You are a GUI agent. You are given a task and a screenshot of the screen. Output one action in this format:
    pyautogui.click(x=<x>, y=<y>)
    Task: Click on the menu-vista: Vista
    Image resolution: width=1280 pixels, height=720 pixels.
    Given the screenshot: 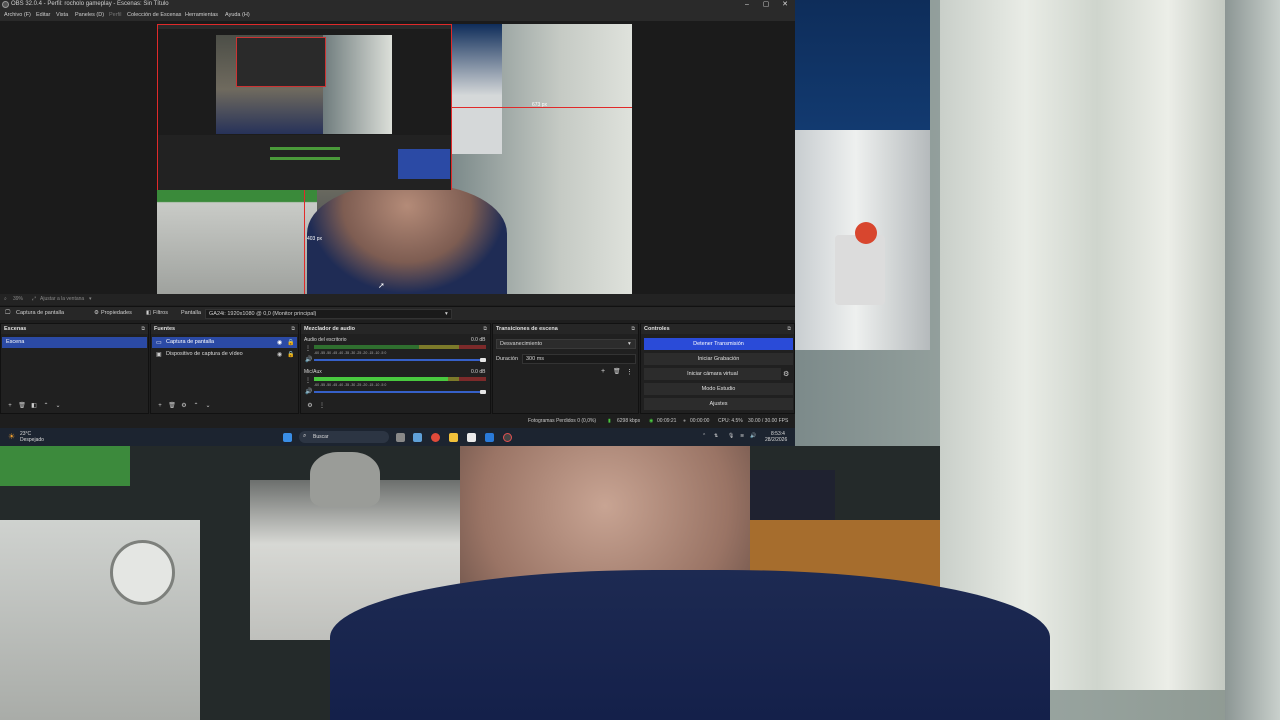 What is the action you would take?
    pyautogui.click(x=62, y=15)
    